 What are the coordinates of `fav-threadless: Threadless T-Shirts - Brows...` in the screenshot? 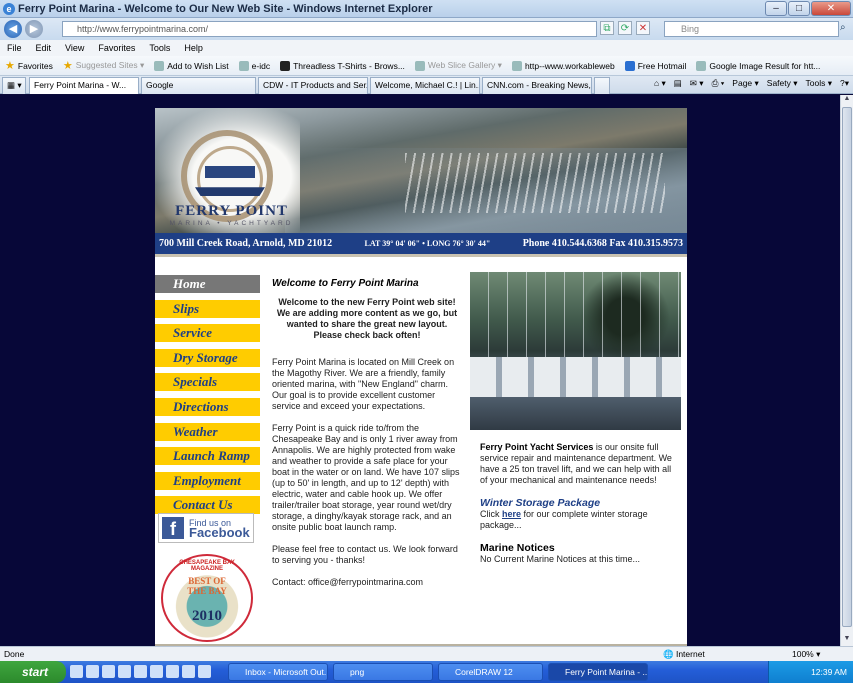 It's located at (342, 65).